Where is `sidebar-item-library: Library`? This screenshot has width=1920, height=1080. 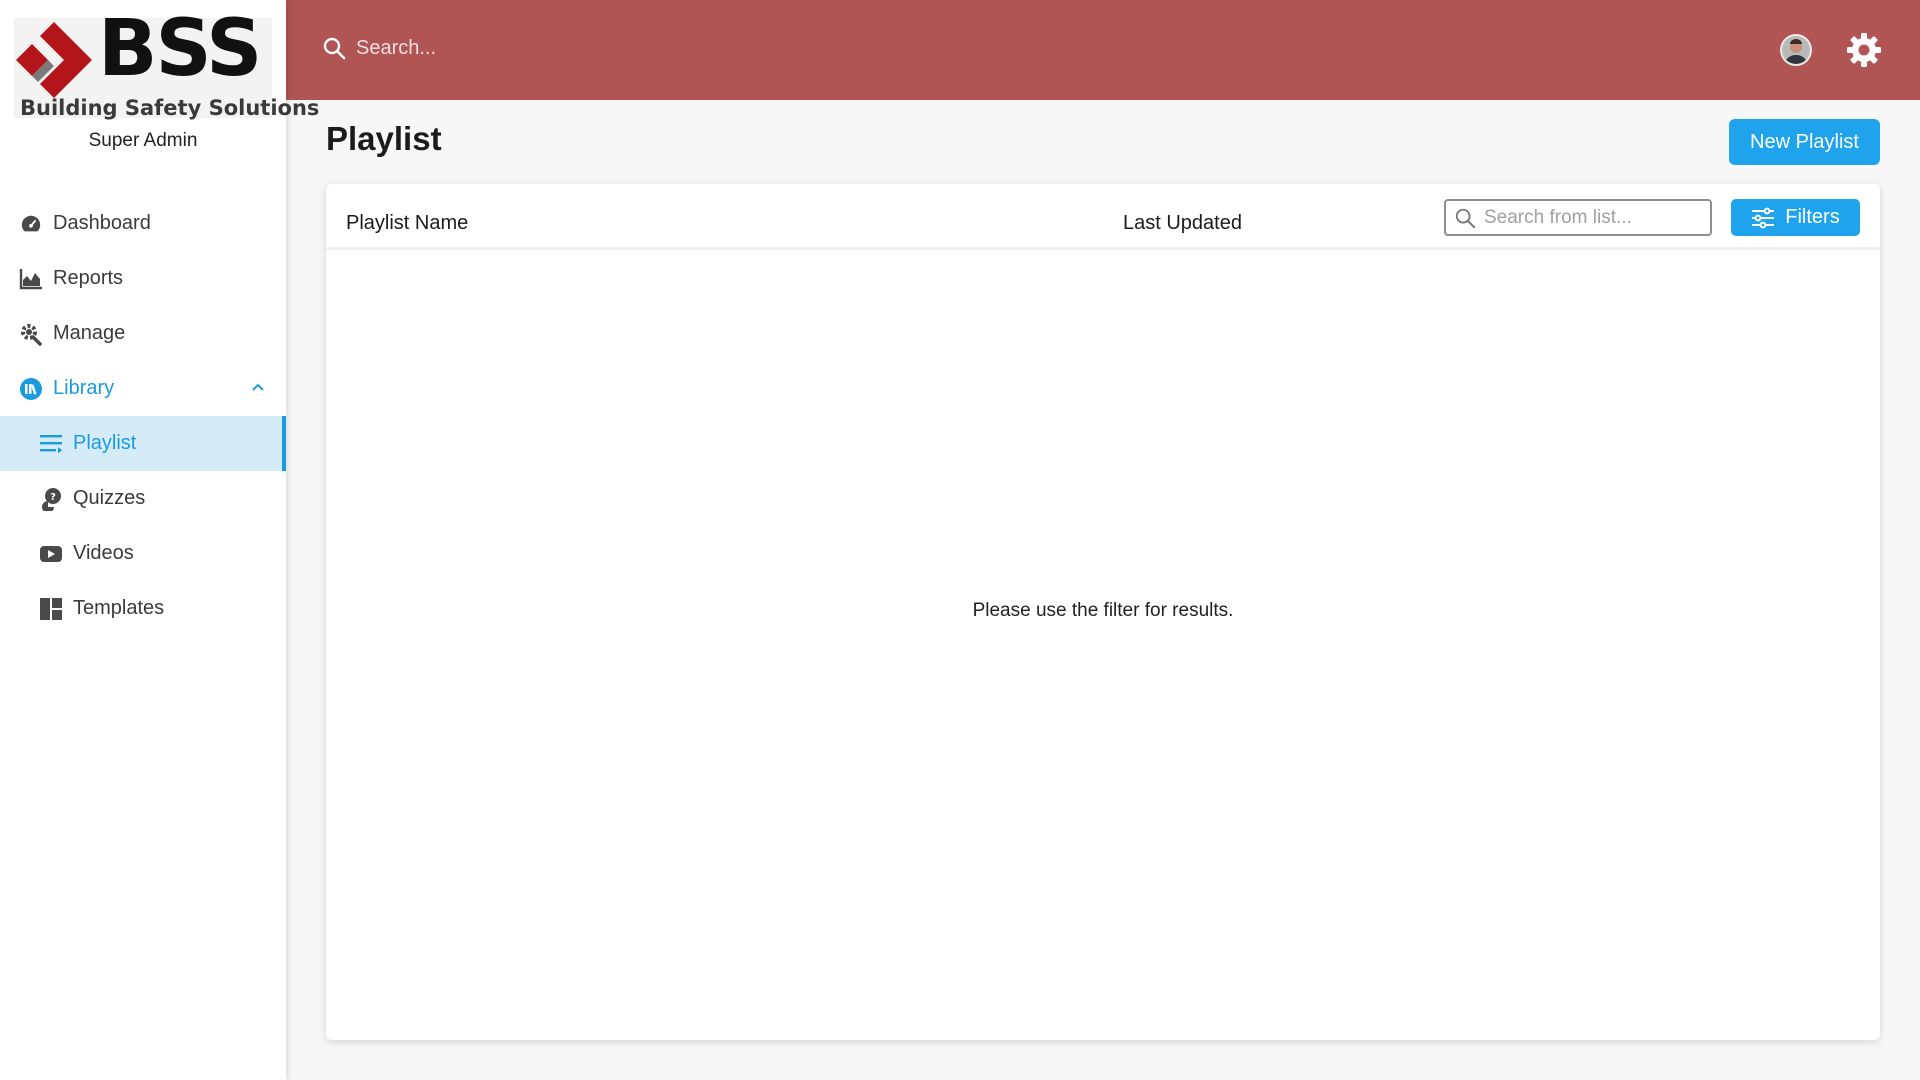 sidebar-item-library: Library is located at coordinates (143, 388).